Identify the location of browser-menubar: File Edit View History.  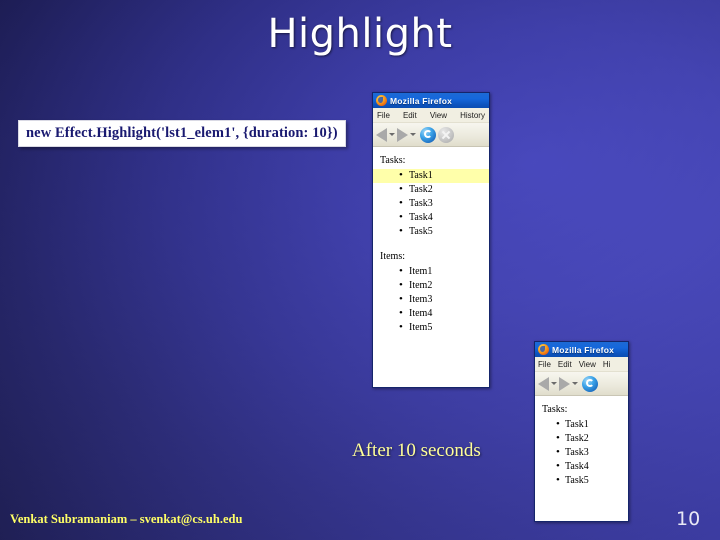
(431, 115).